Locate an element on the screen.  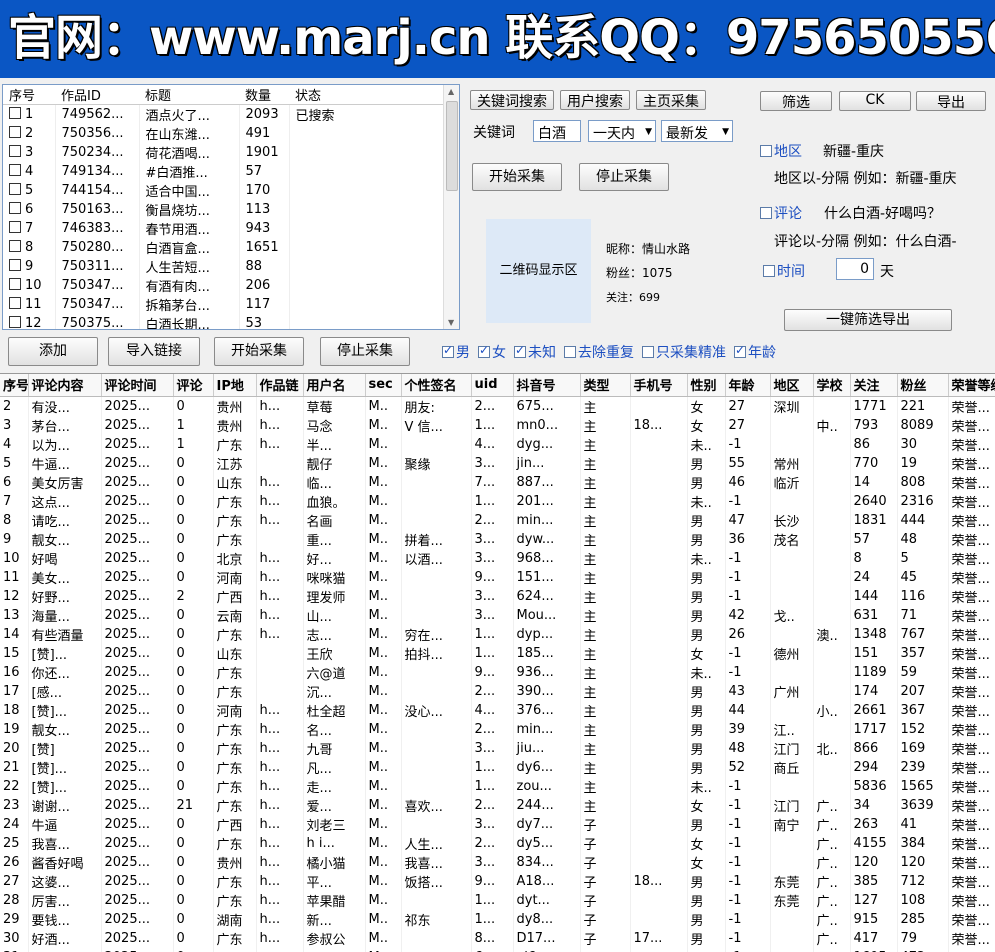
grid-column-header: 作品链 is located at coordinates (280, 385).